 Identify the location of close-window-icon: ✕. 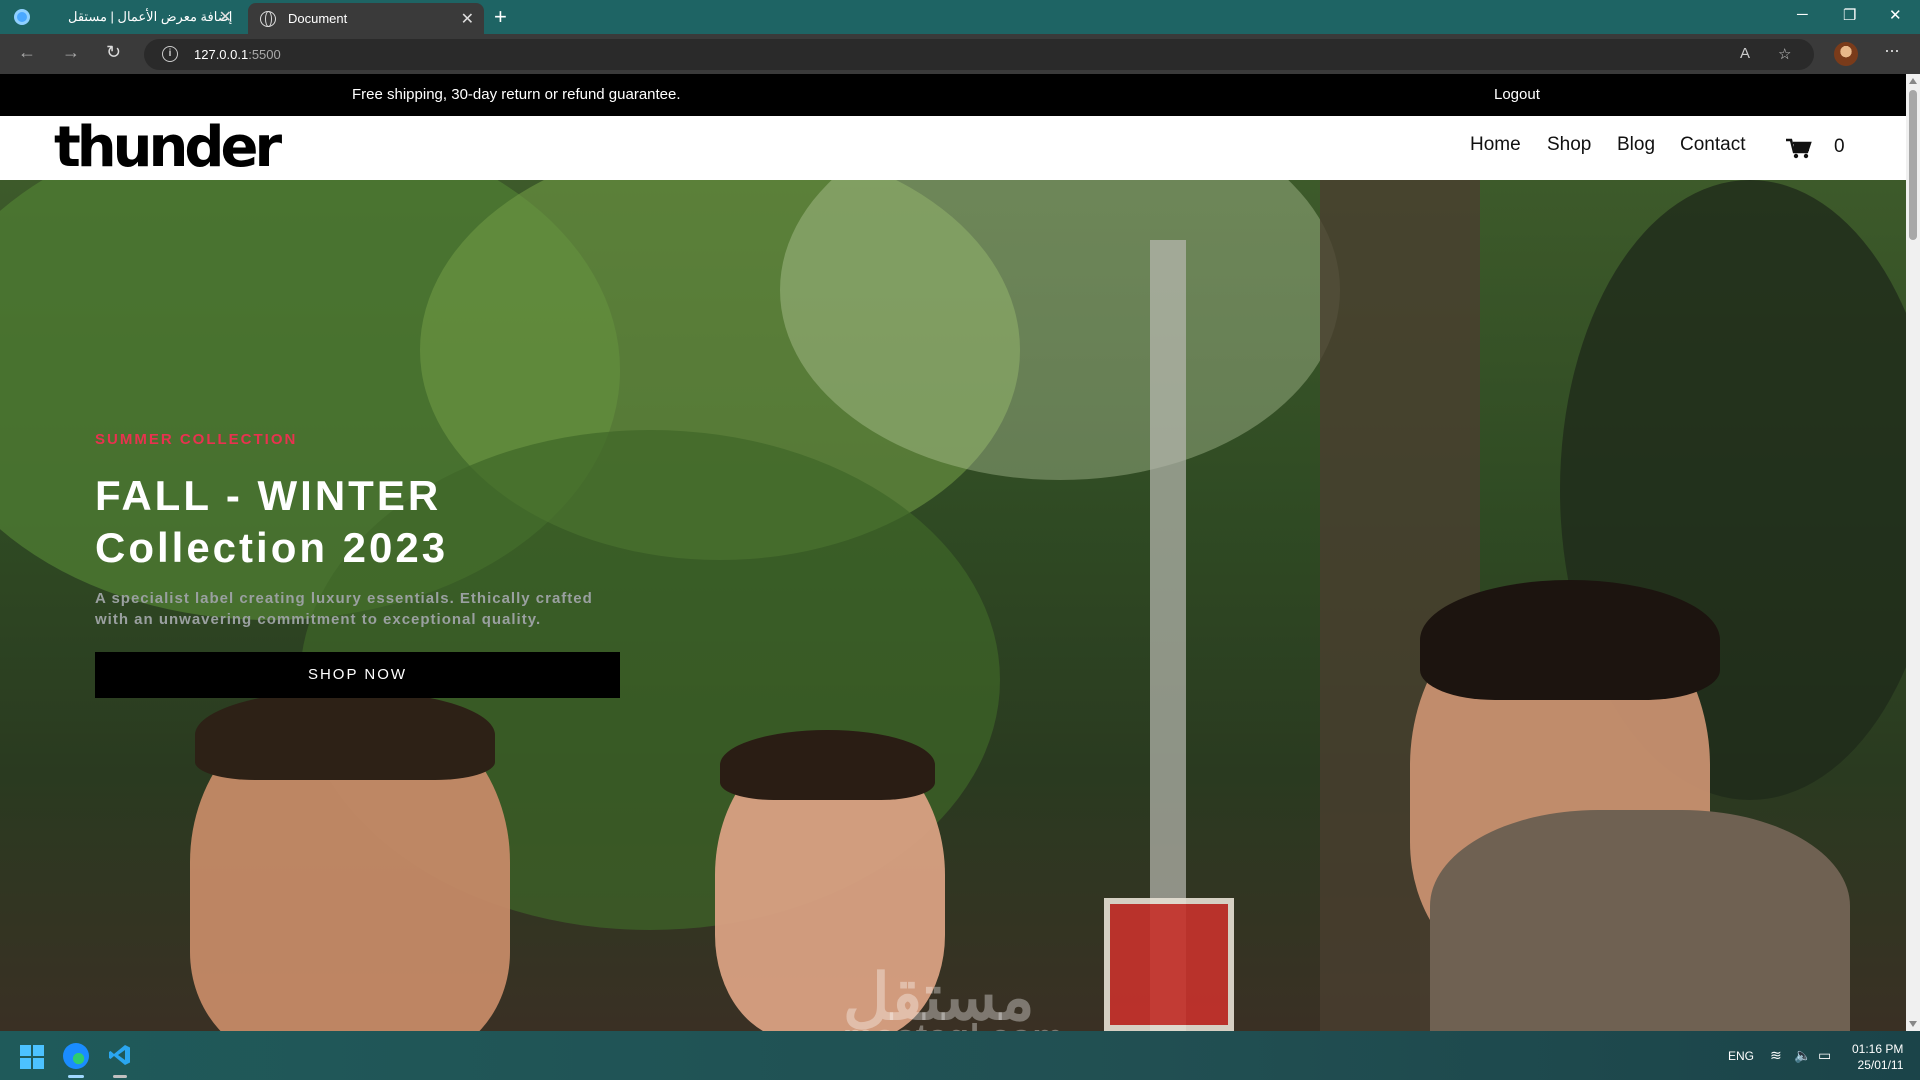
(1895, 15).